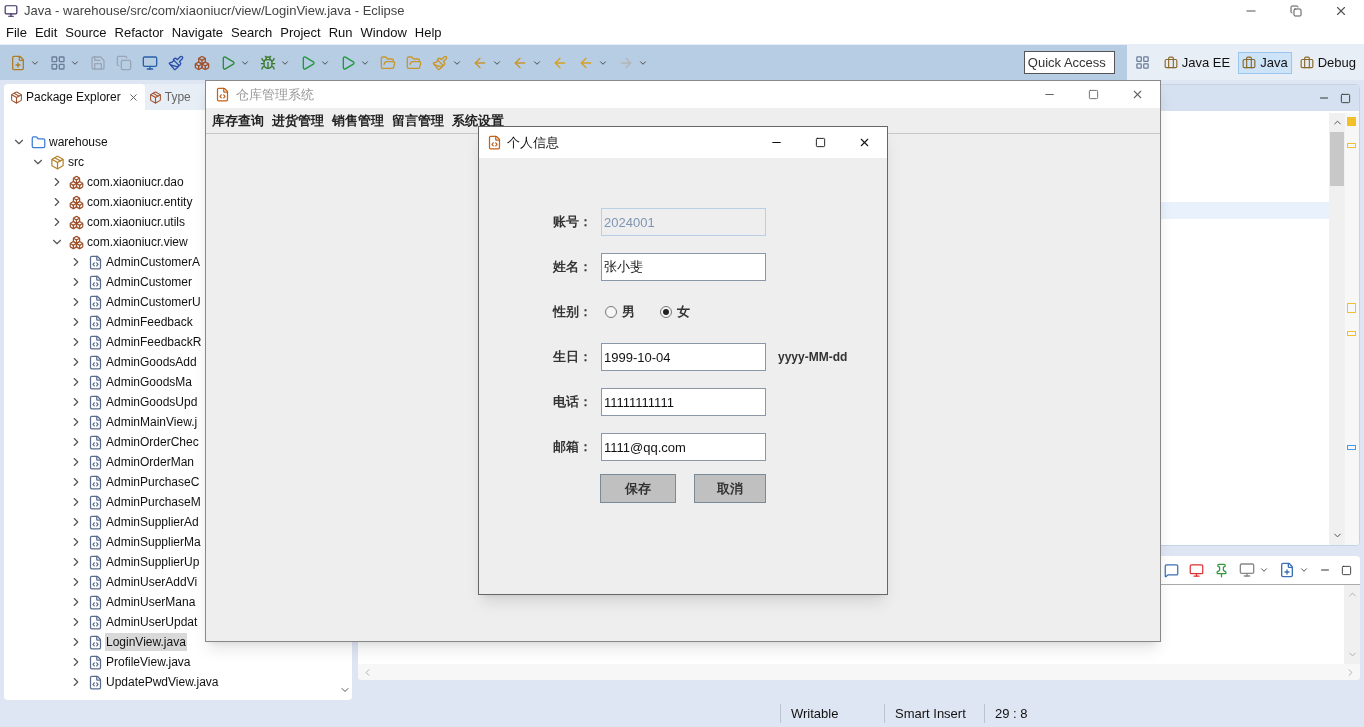 Image resolution: width=1364 pixels, height=727 pixels. I want to click on project-icon, so click(38, 142).